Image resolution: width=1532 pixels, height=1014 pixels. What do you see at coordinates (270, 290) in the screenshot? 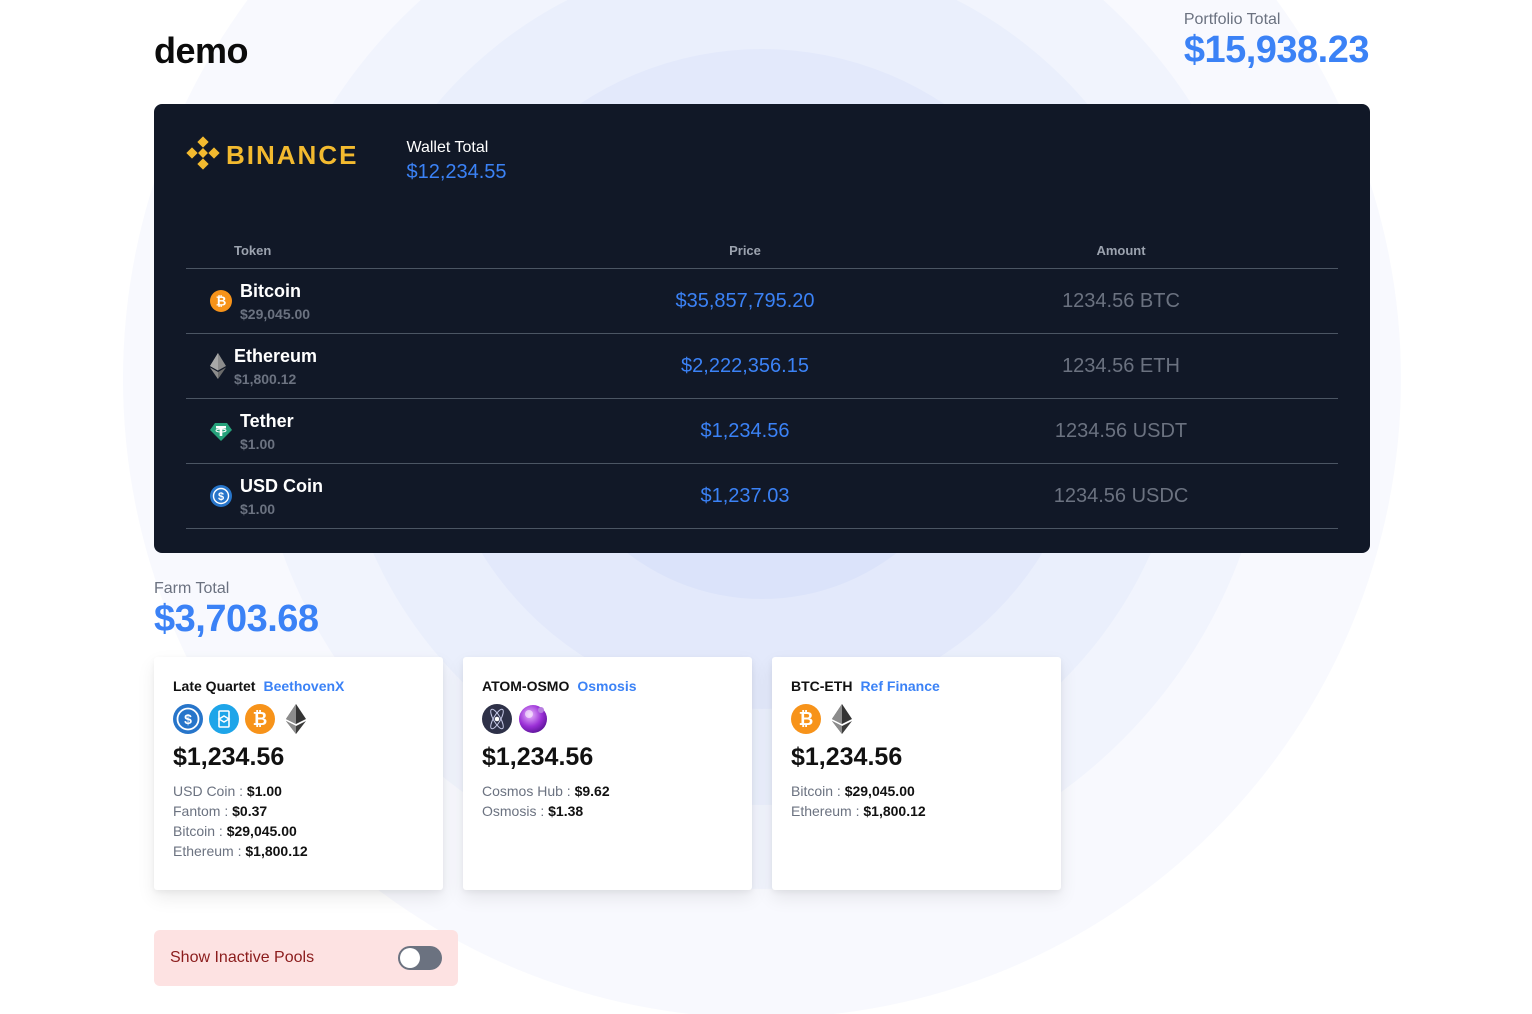
I see `token-name: Bitcoin` at bounding box center [270, 290].